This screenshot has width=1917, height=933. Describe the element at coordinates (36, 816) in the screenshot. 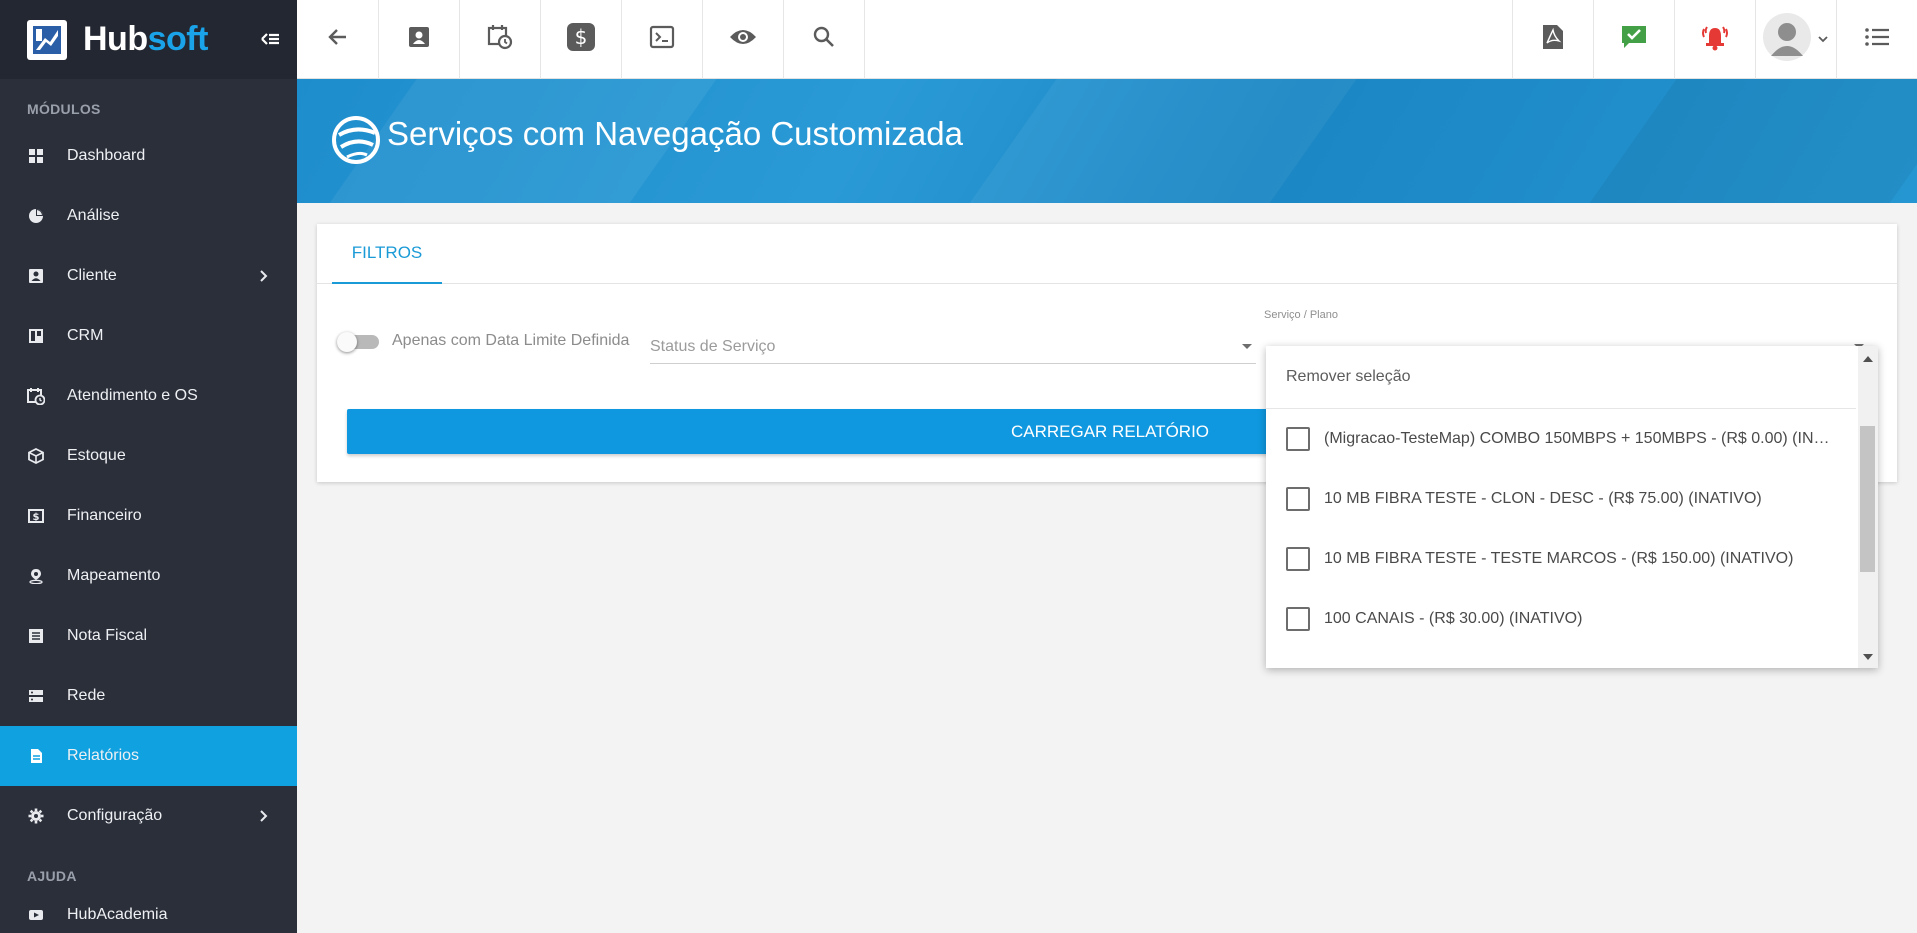

I see `gear-icon` at that location.